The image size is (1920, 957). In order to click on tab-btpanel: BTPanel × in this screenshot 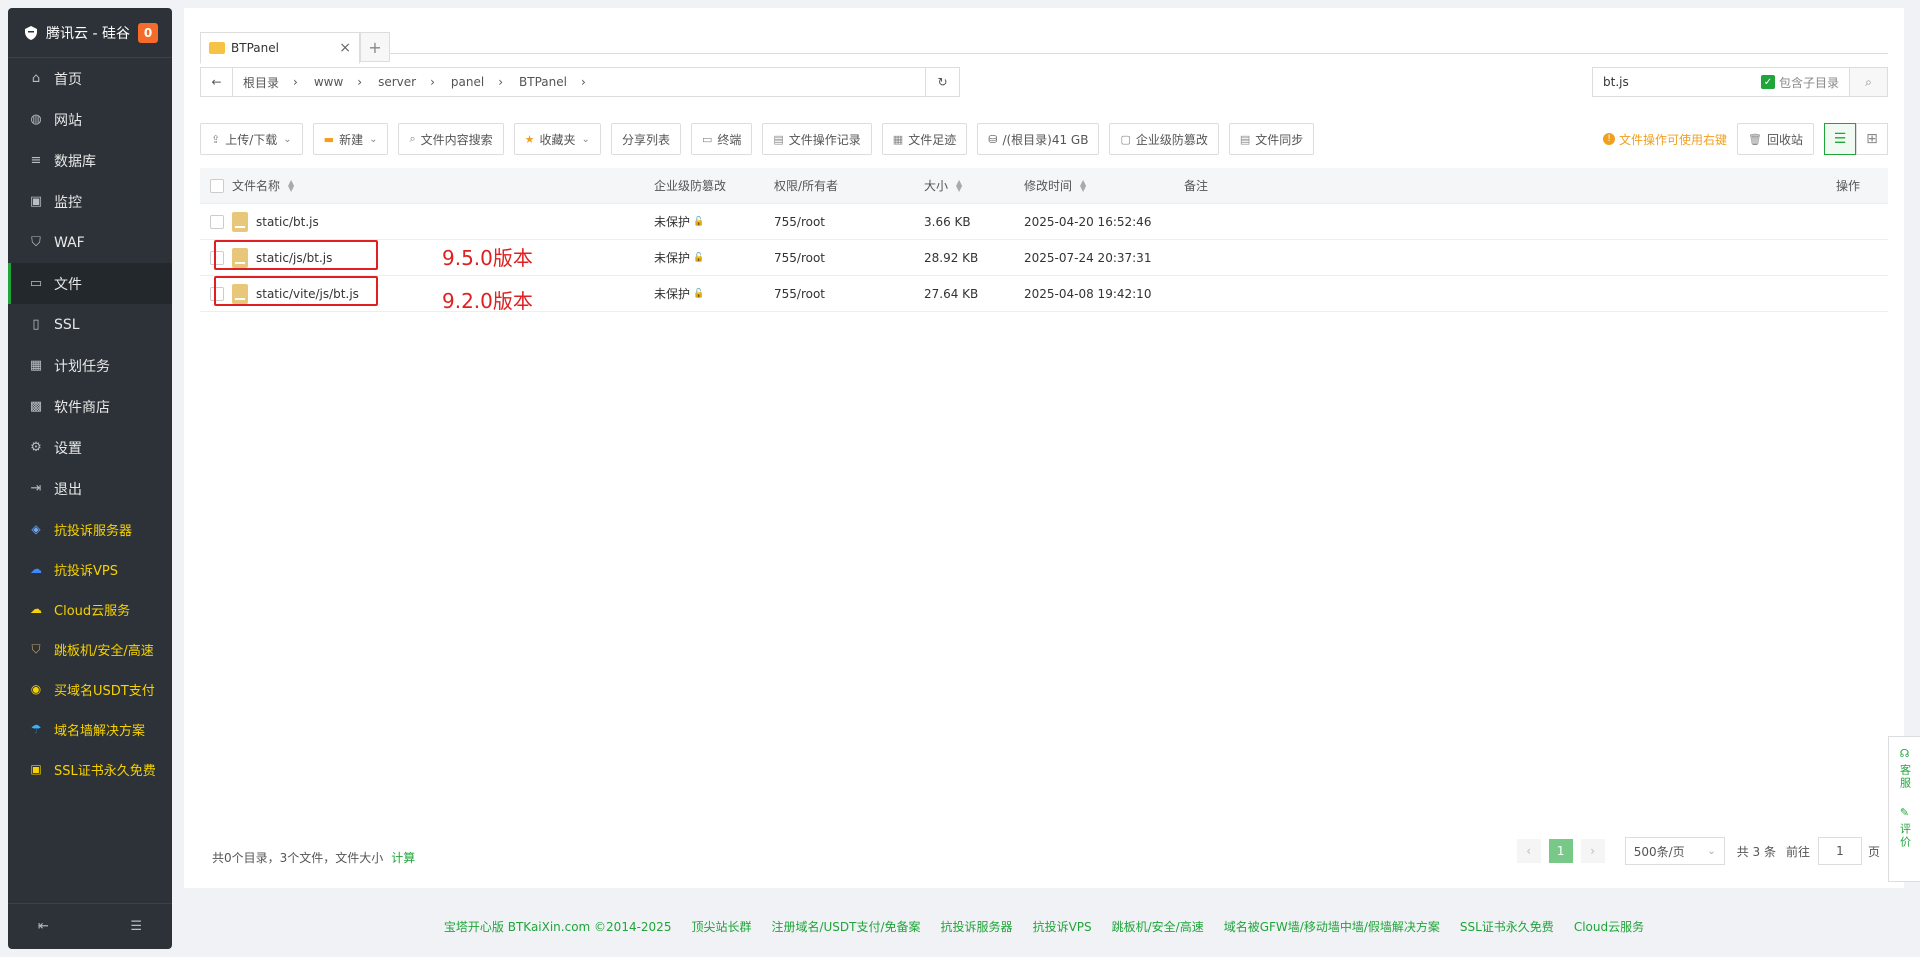, I will do `click(280, 48)`.